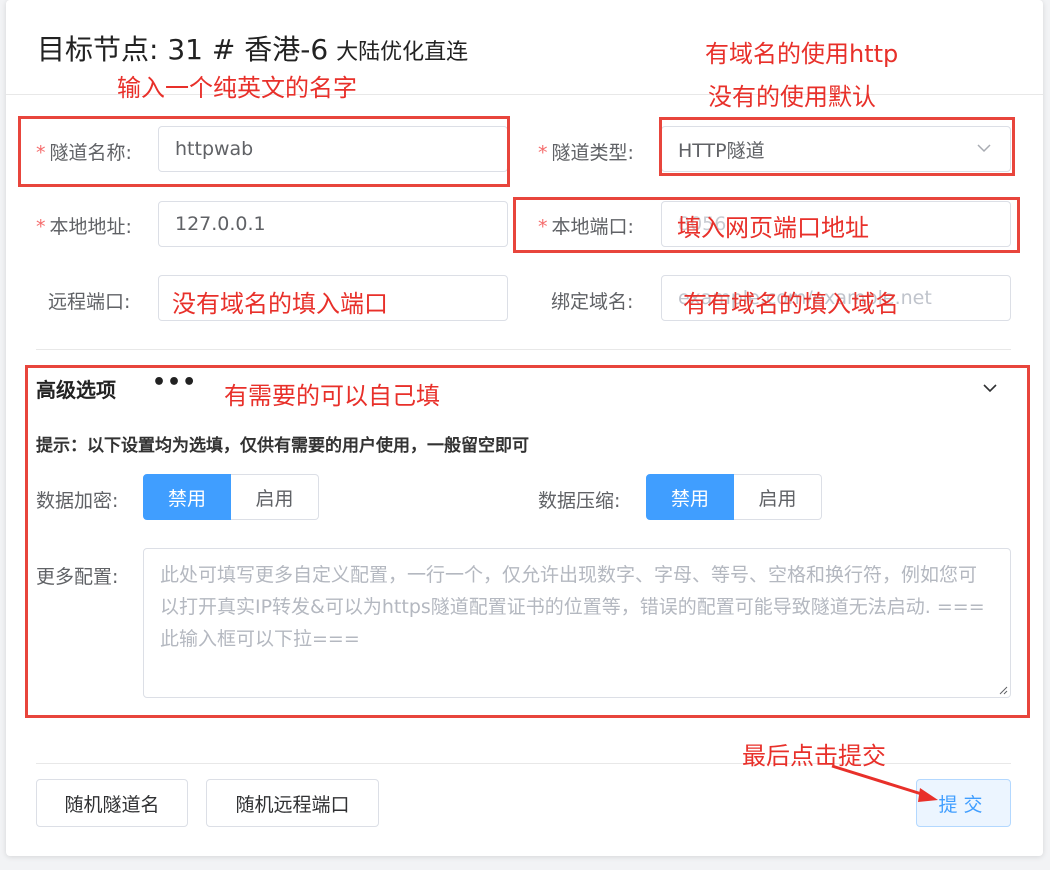  What do you see at coordinates (523, 349) in the screenshot?
I see `advanced-divider` at bounding box center [523, 349].